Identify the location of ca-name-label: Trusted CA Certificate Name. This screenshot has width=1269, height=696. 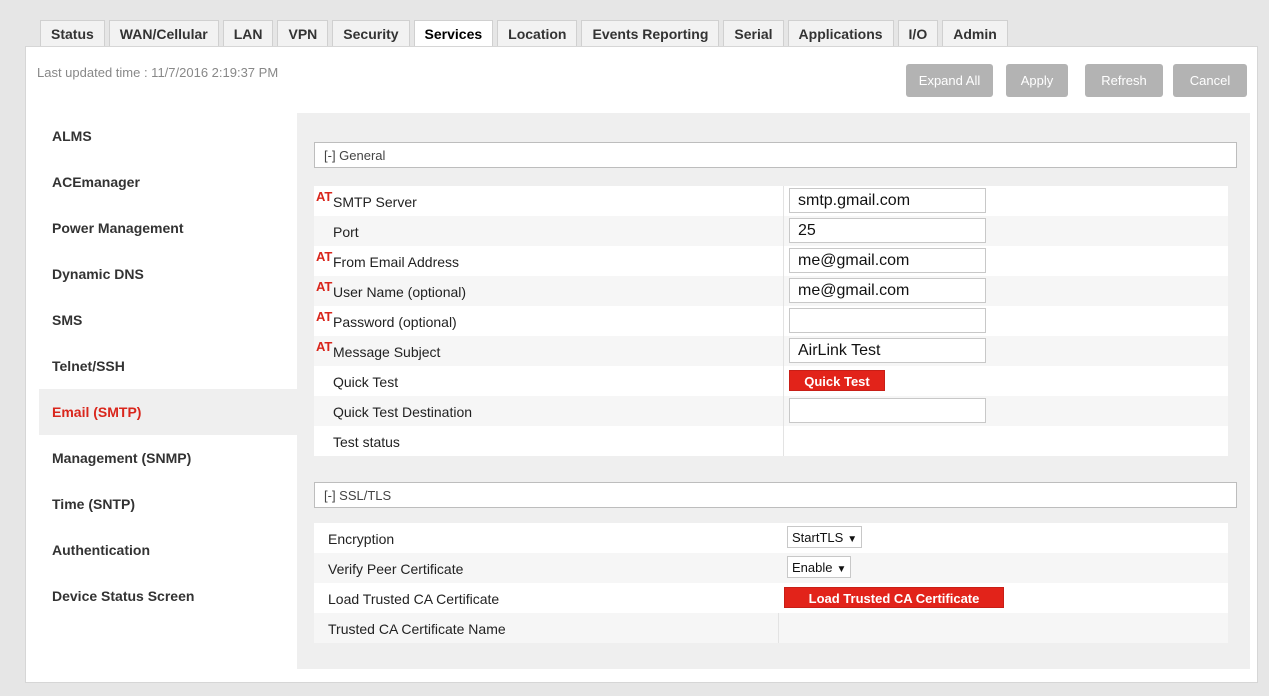
(417, 629).